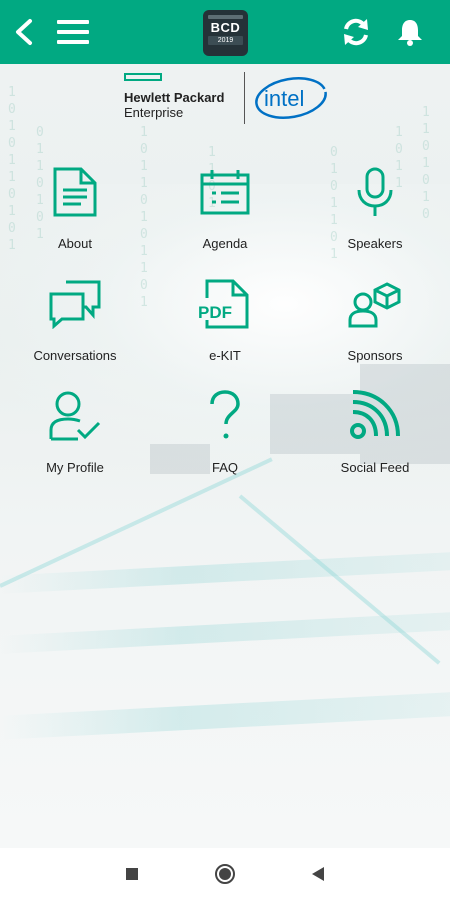  I want to click on menu-label: Sponsors, so click(375, 355).